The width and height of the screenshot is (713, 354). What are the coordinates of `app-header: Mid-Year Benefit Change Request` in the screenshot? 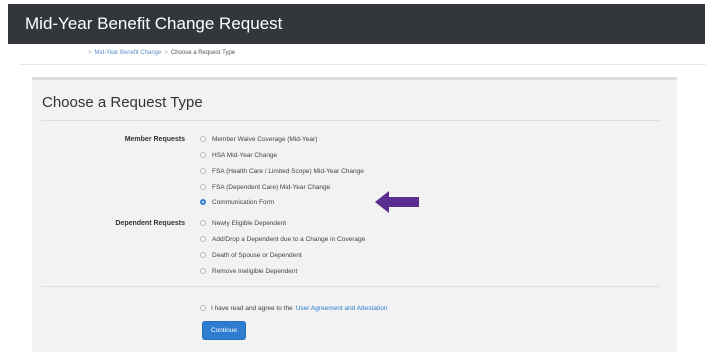 It's located at (356, 24).